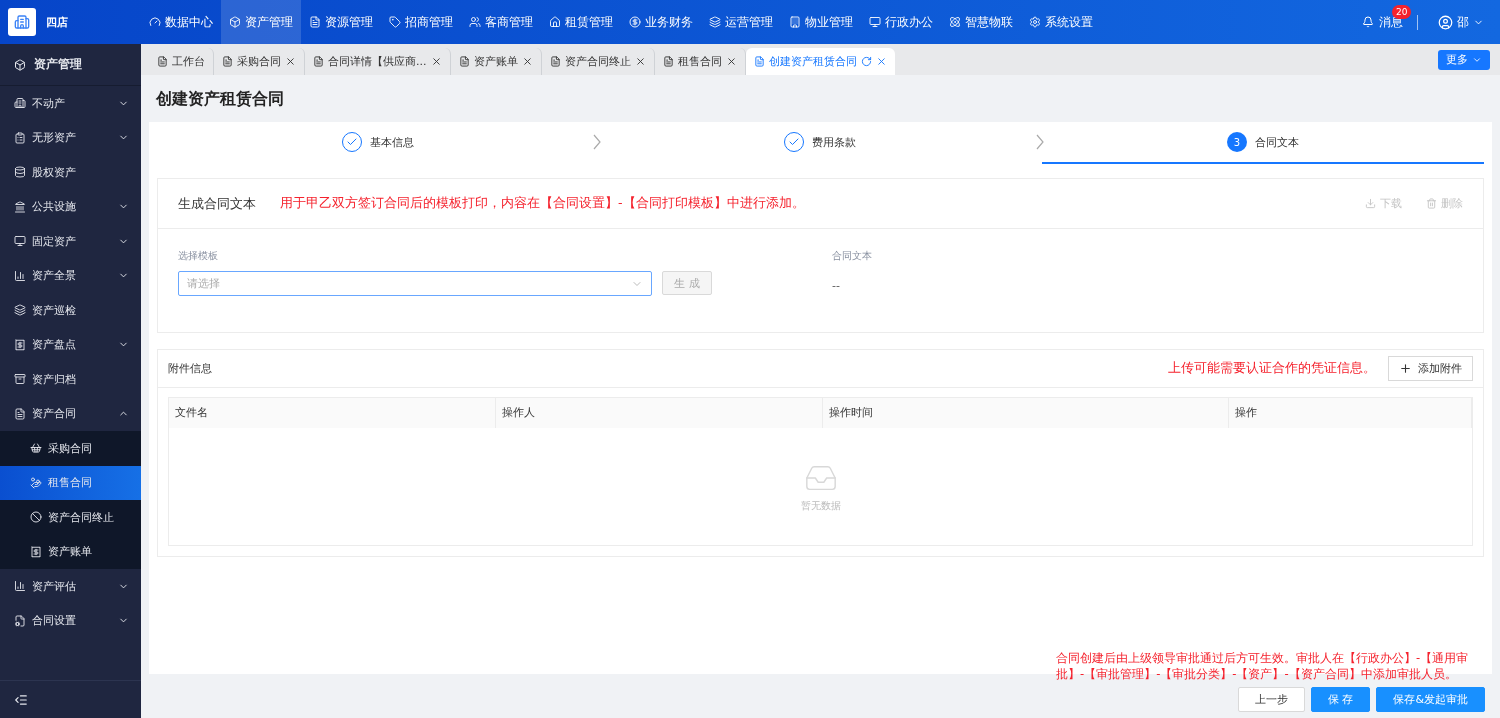 The width and height of the screenshot is (1500, 718). Describe the element at coordinates (70, 448) in the screenshot. I see `sidebar-subitem: 采购合同` at that location.